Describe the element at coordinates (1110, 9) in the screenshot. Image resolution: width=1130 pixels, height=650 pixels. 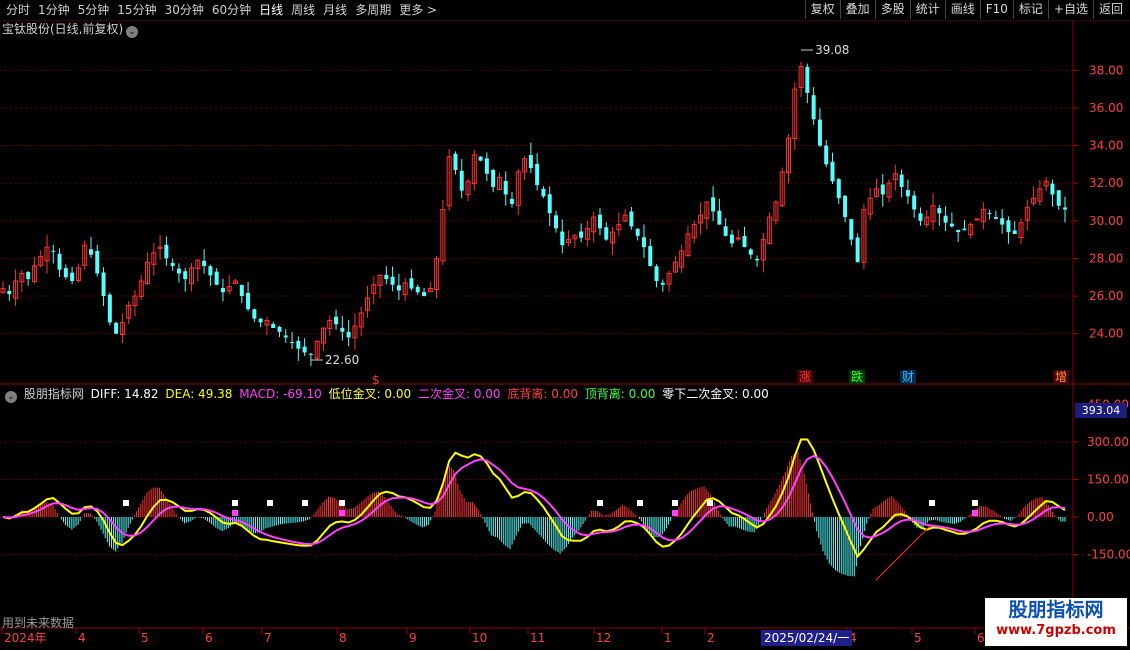
I see `toolbar-button-8: 返回` at that location.